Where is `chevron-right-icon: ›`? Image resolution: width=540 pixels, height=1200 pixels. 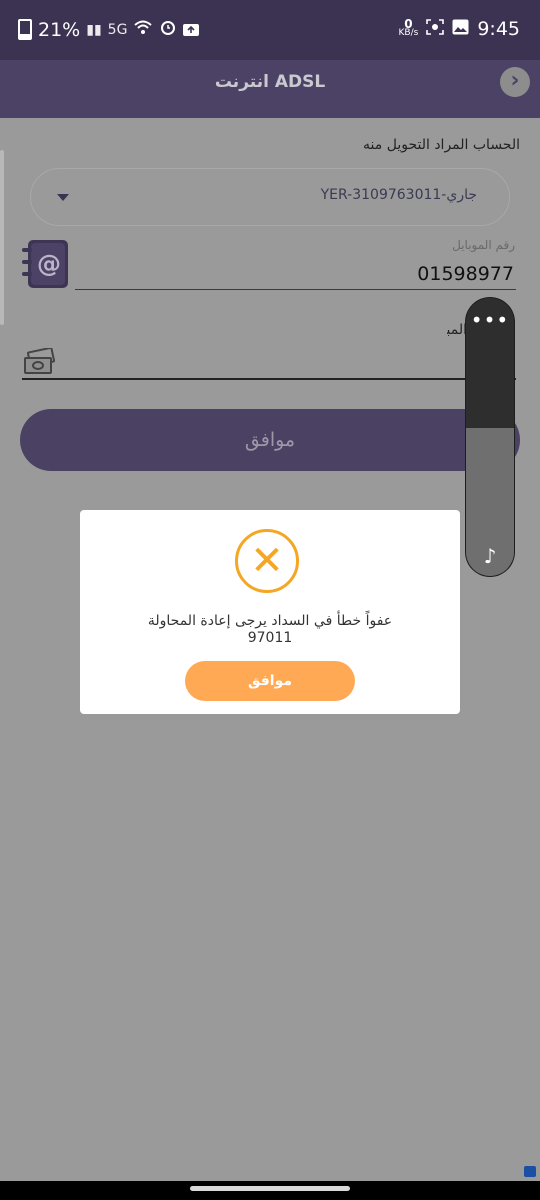
chevron-right-icon: › is located at coordinates (515, 80).